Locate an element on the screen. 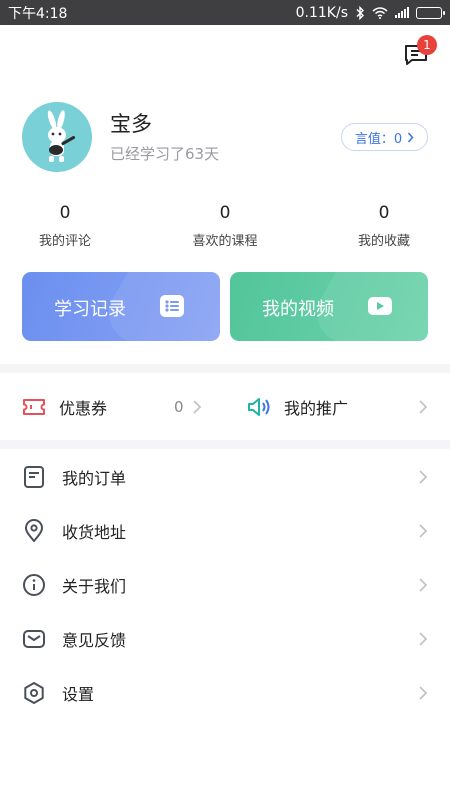  user-name: 宝多 is located at coordinates (131, 124).